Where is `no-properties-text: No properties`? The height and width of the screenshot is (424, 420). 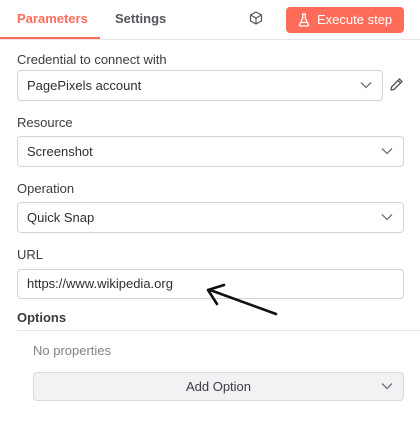
no-properties-text: No properties is located at coordinates (72, 350).